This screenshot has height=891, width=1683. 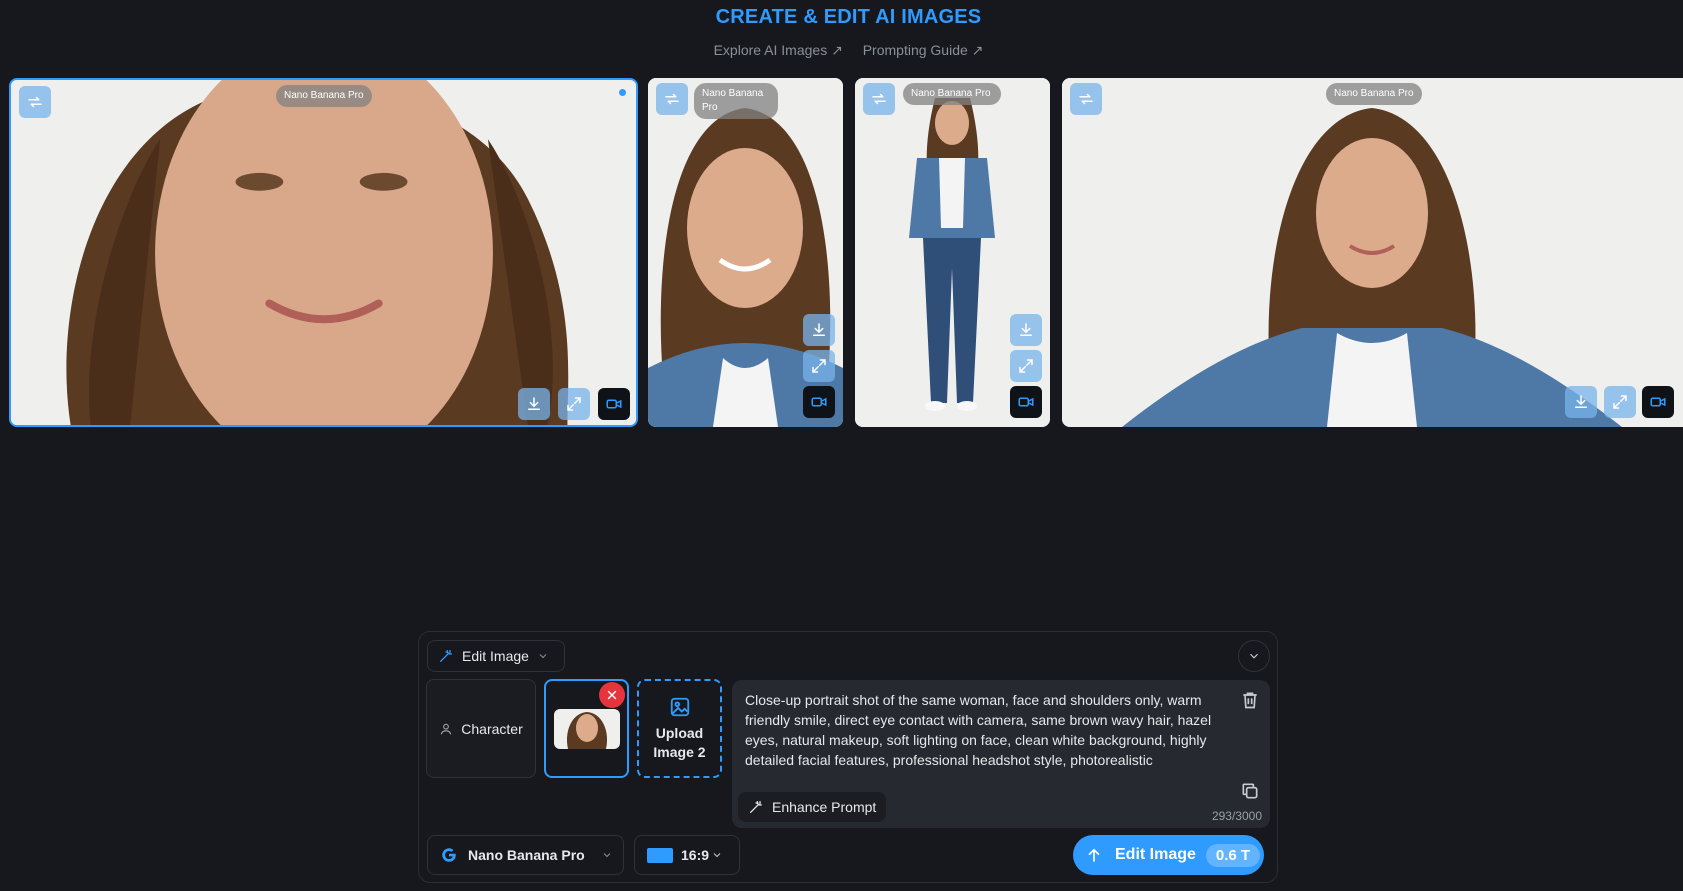 What do you see at coordinates (446, 728) in the screenshot?
I see `user-icon` at bounding box center [446, 728].